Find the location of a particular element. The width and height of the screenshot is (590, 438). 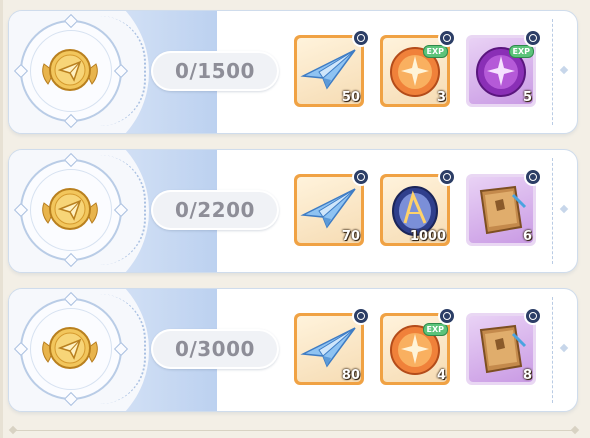

reward-count: 3 is located at coordinates (441, 97).